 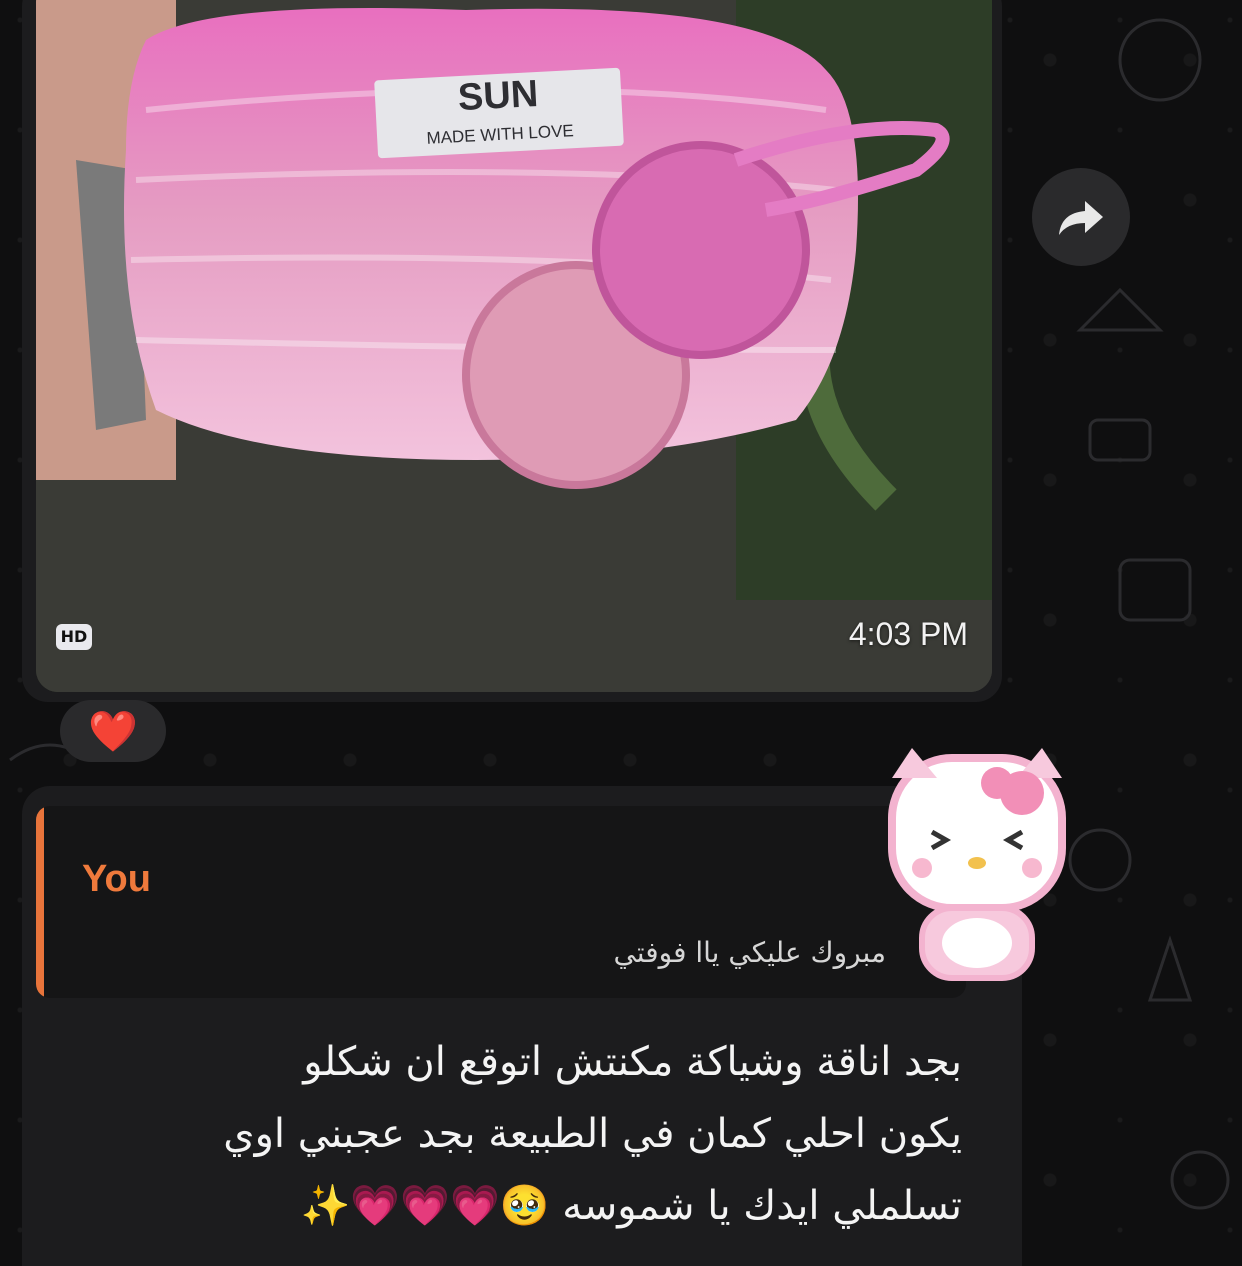 I want to click on quoted-message: You مبروك عليكي ياا فوفتي, so click(x=501, y=902).